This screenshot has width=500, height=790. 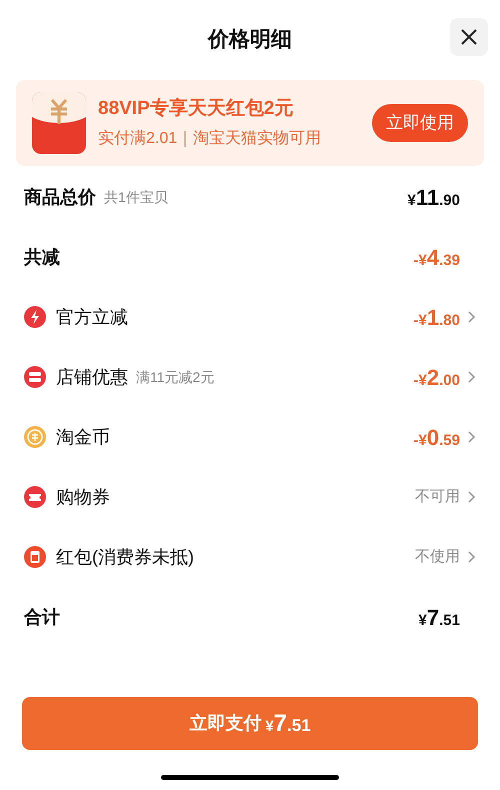 What do you see at coordinates (420, 123) in the screenshot?
I see `use-now-button: 立即使用` at bounding box center [420, 123].